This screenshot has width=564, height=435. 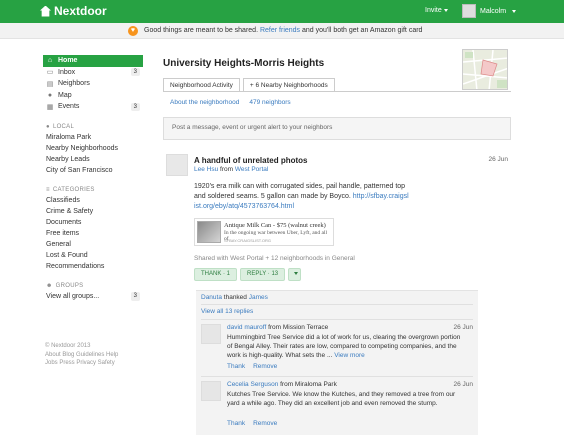 I want to click on neighborhood-subnav: About the neighborhood 479 neighbors, so click(x=230, y=102).